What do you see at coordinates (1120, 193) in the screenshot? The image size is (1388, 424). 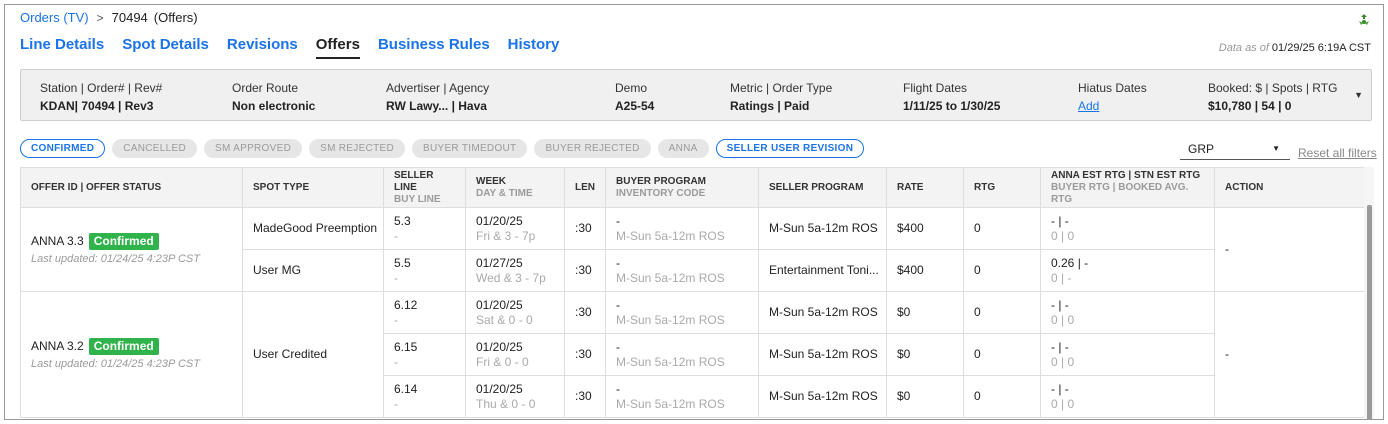 I see `header-buyer-rtg-label: BUYER RTG | BOOKED AVG. RTG` at bounding box center [1120, 193].